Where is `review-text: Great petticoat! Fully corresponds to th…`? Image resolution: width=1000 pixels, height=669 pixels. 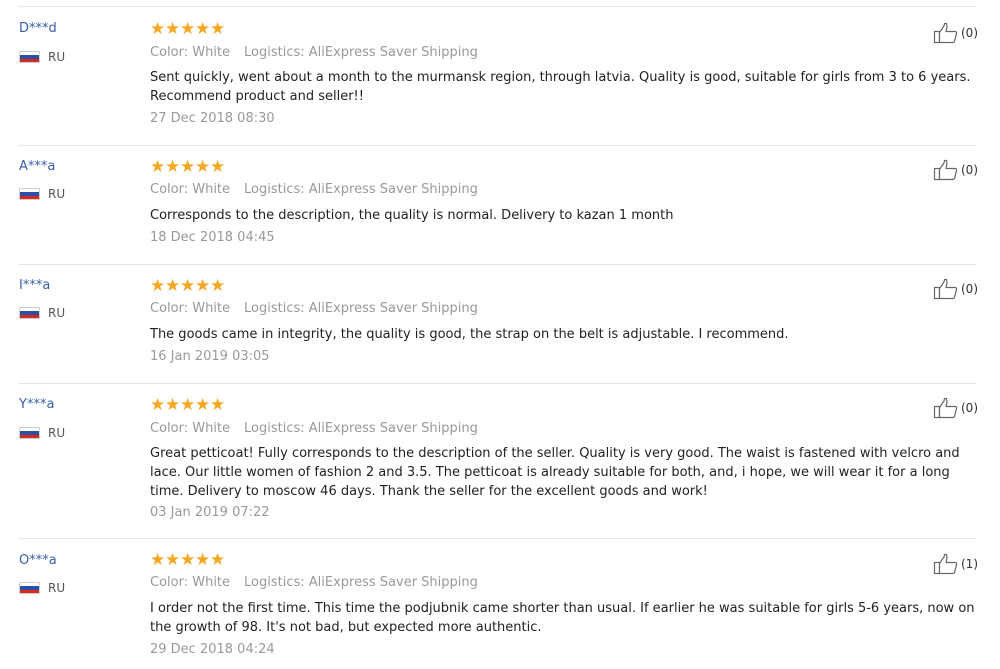
review-text: Great petticoat! Fully corresponds to th… is located at coordinates (555, 472).